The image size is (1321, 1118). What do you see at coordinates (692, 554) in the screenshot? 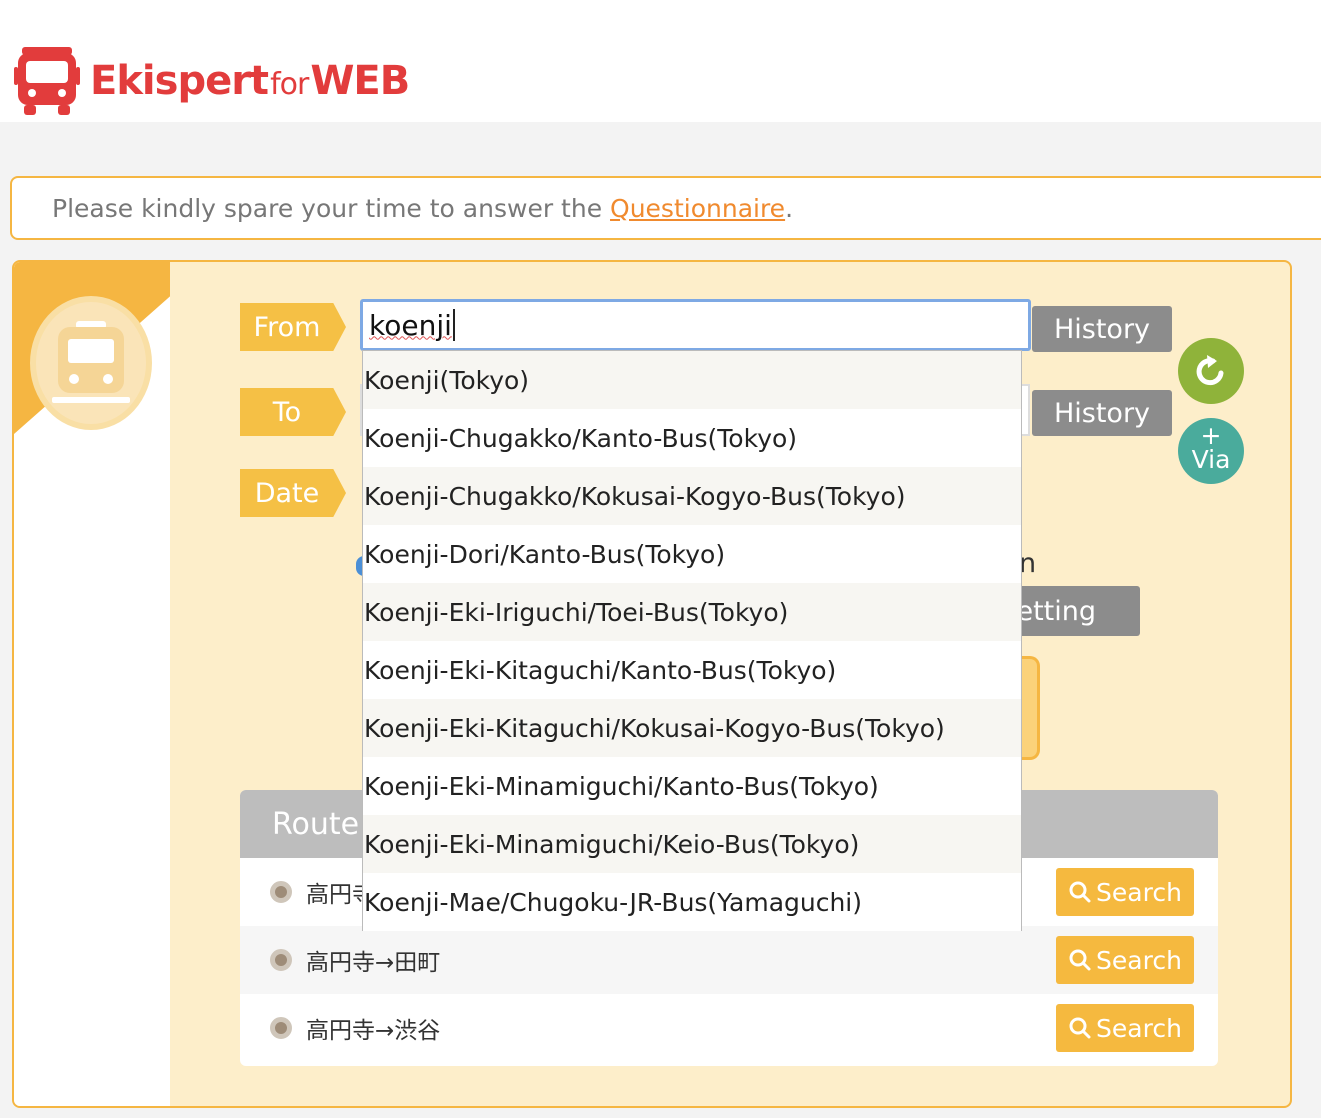
I see `suggestion-item: Koenji-Dori/Kanto-Bus(Tokyo)` at bounding box center [692, 554].